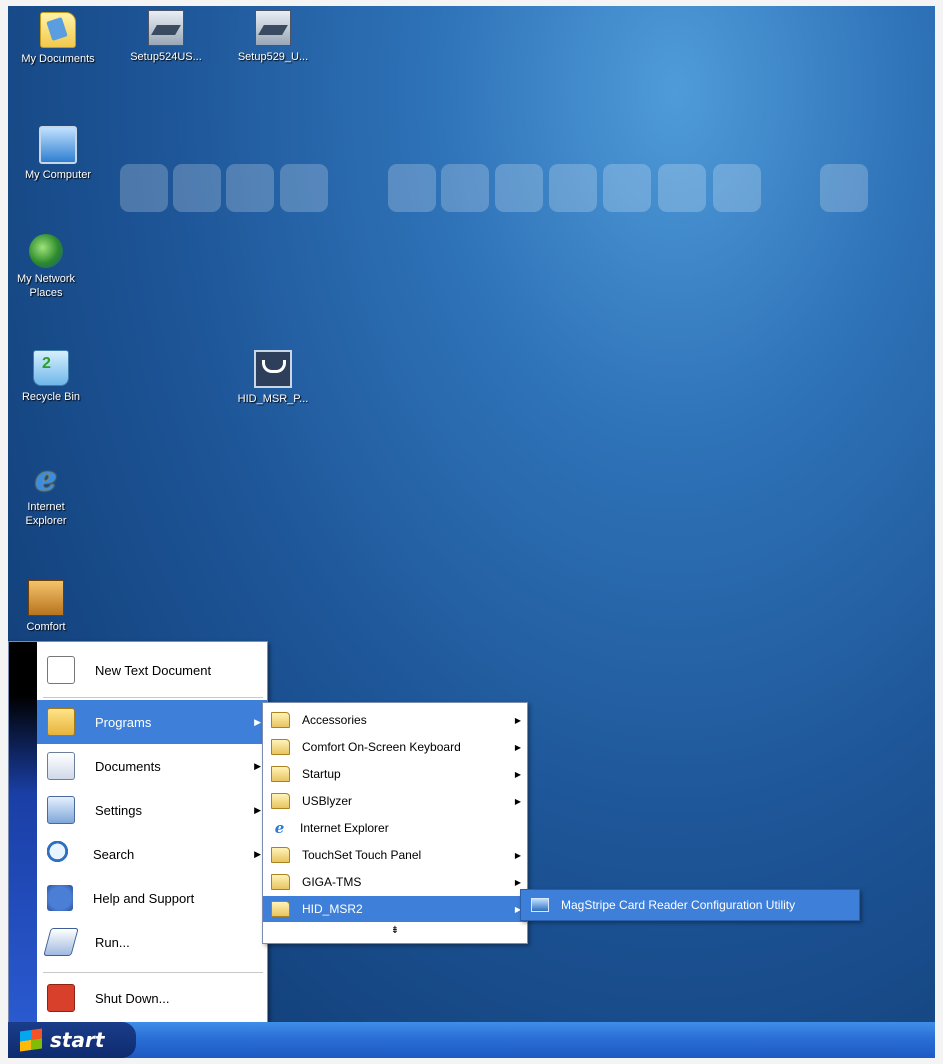 This screenshot has width=943, height=1064. Describe the element at coordinates (118, 810) in the screenshot. I see `menu-item-label: Settings` at that location.